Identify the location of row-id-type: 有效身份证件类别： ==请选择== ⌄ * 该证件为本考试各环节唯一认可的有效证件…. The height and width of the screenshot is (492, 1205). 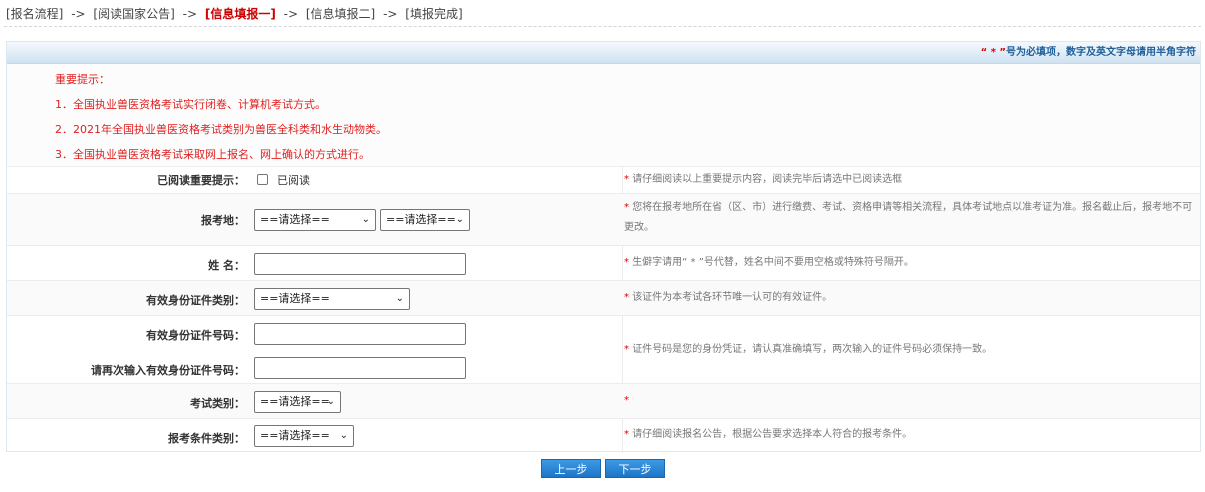
(603, 298).